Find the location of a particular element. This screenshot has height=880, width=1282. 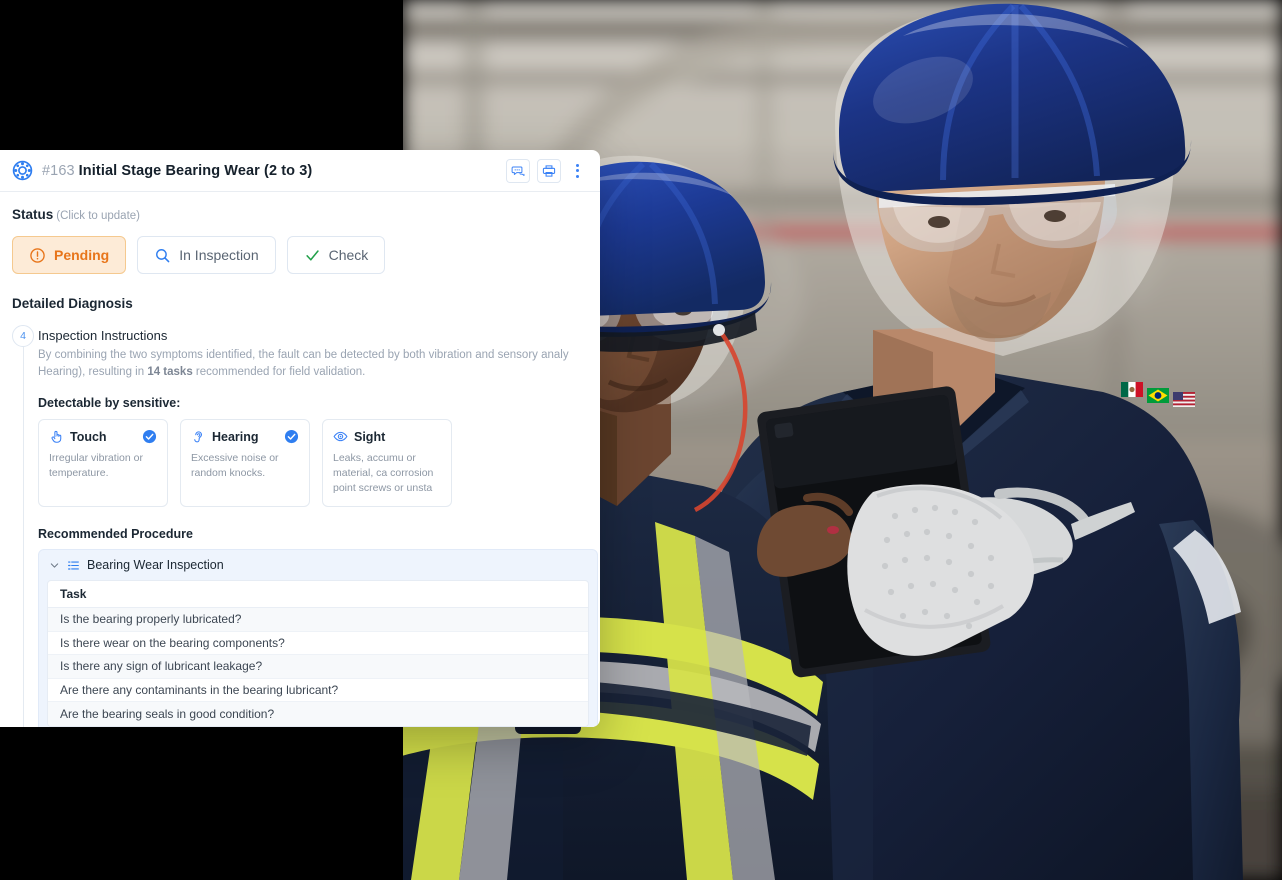

status-option-label: Pending is located at coordinates (82, 255).